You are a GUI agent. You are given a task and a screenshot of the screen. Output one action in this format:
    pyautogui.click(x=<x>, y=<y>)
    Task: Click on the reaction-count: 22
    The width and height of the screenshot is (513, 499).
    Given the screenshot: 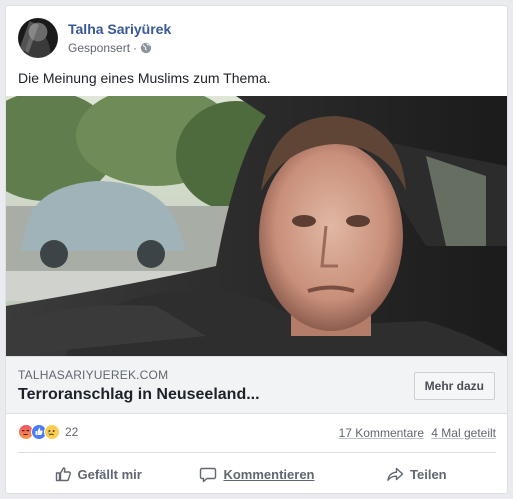 What is the action you would take?
    pyautogui.click(x=72, y=432)
    